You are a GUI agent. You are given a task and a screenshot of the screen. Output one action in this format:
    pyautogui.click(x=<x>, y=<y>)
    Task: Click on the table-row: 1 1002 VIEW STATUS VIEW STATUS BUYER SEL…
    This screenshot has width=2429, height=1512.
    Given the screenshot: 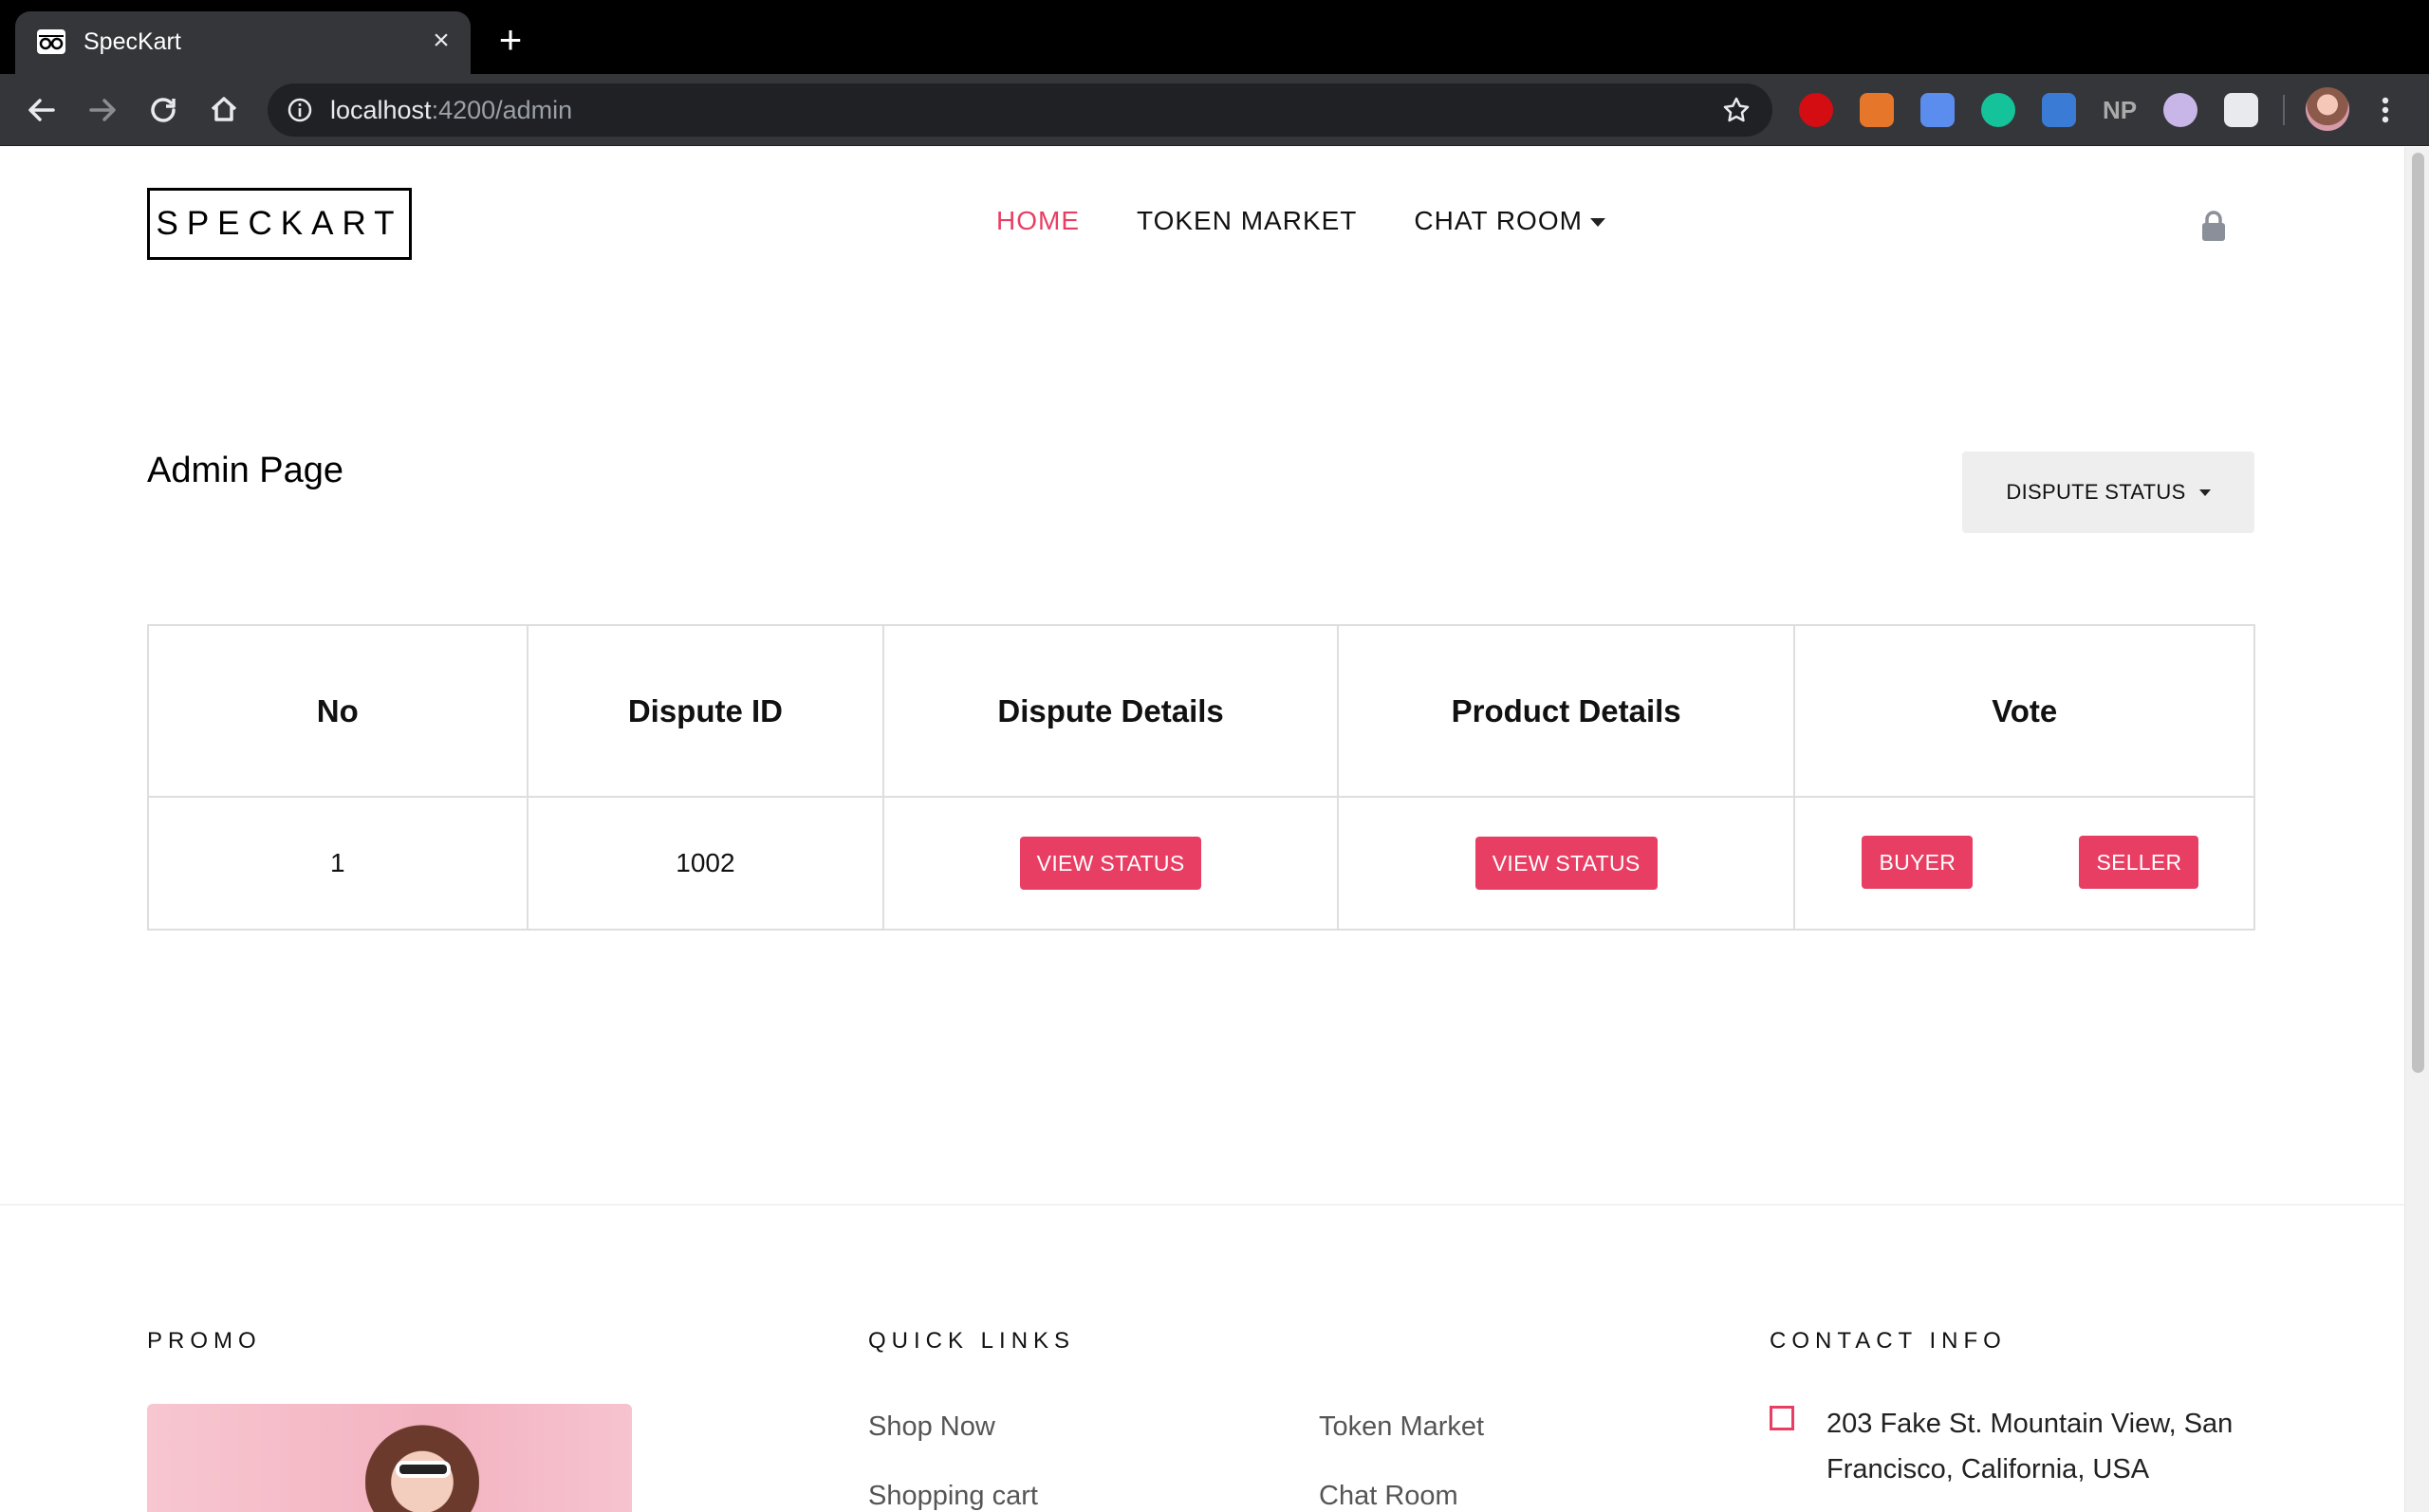 What is the action you would take?
    pyautogui.click(x=1201, y=863)
    